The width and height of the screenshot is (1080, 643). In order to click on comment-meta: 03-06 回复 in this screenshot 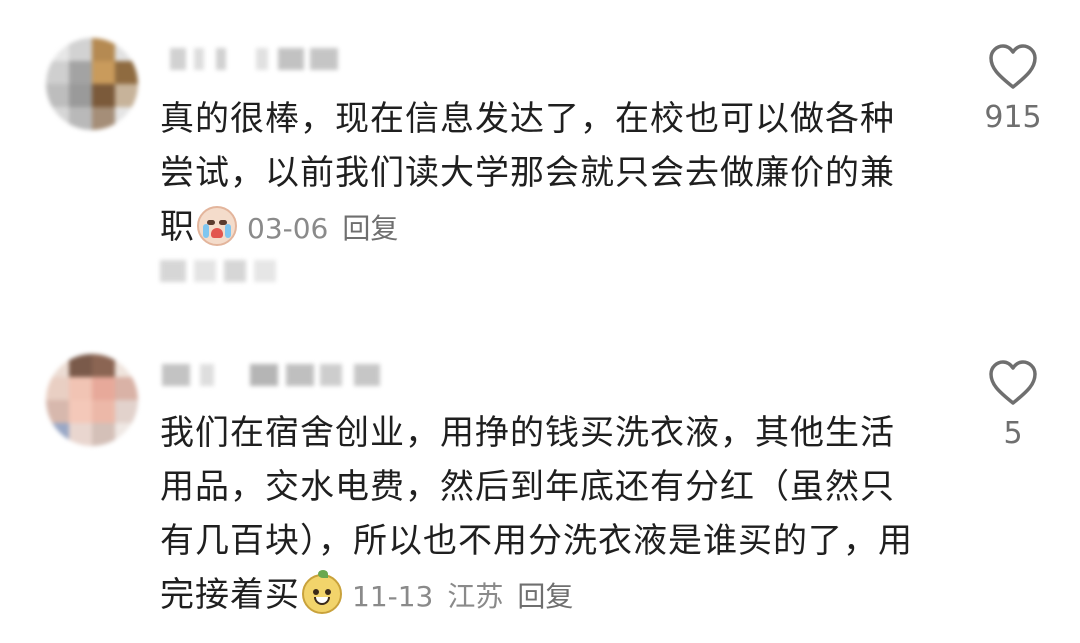, I will do `click(329, 228)`.